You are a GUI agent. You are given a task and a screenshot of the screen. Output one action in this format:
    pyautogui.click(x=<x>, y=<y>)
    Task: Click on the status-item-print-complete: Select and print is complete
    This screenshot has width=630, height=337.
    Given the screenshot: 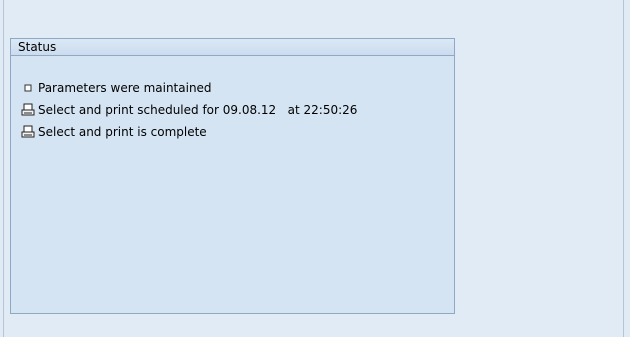 What is the action you would take?
    pyautogui.click(x=114, y=132)
    